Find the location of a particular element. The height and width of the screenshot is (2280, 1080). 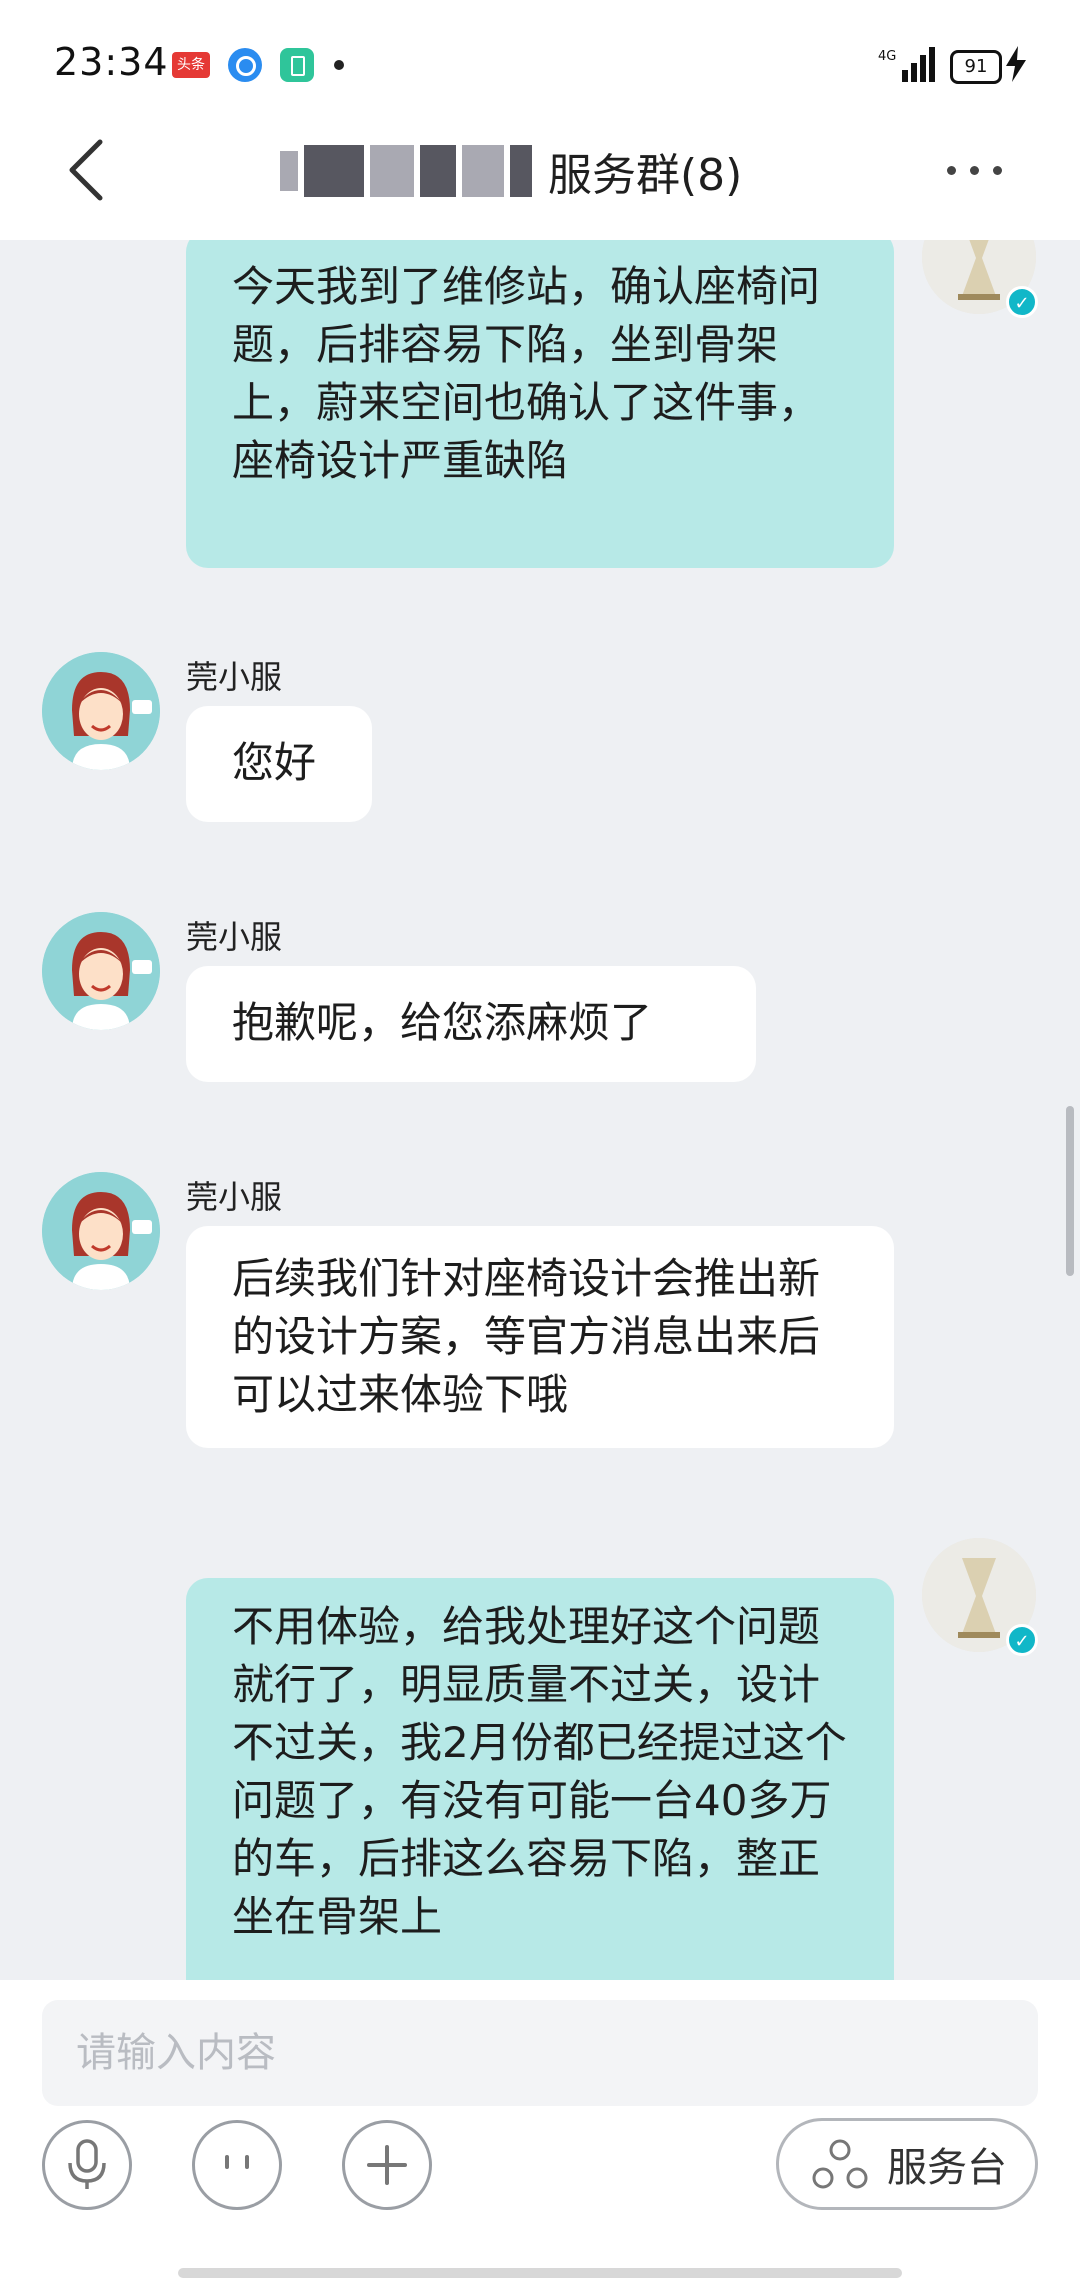

plus-icon is located at coordinates (387, 2165).